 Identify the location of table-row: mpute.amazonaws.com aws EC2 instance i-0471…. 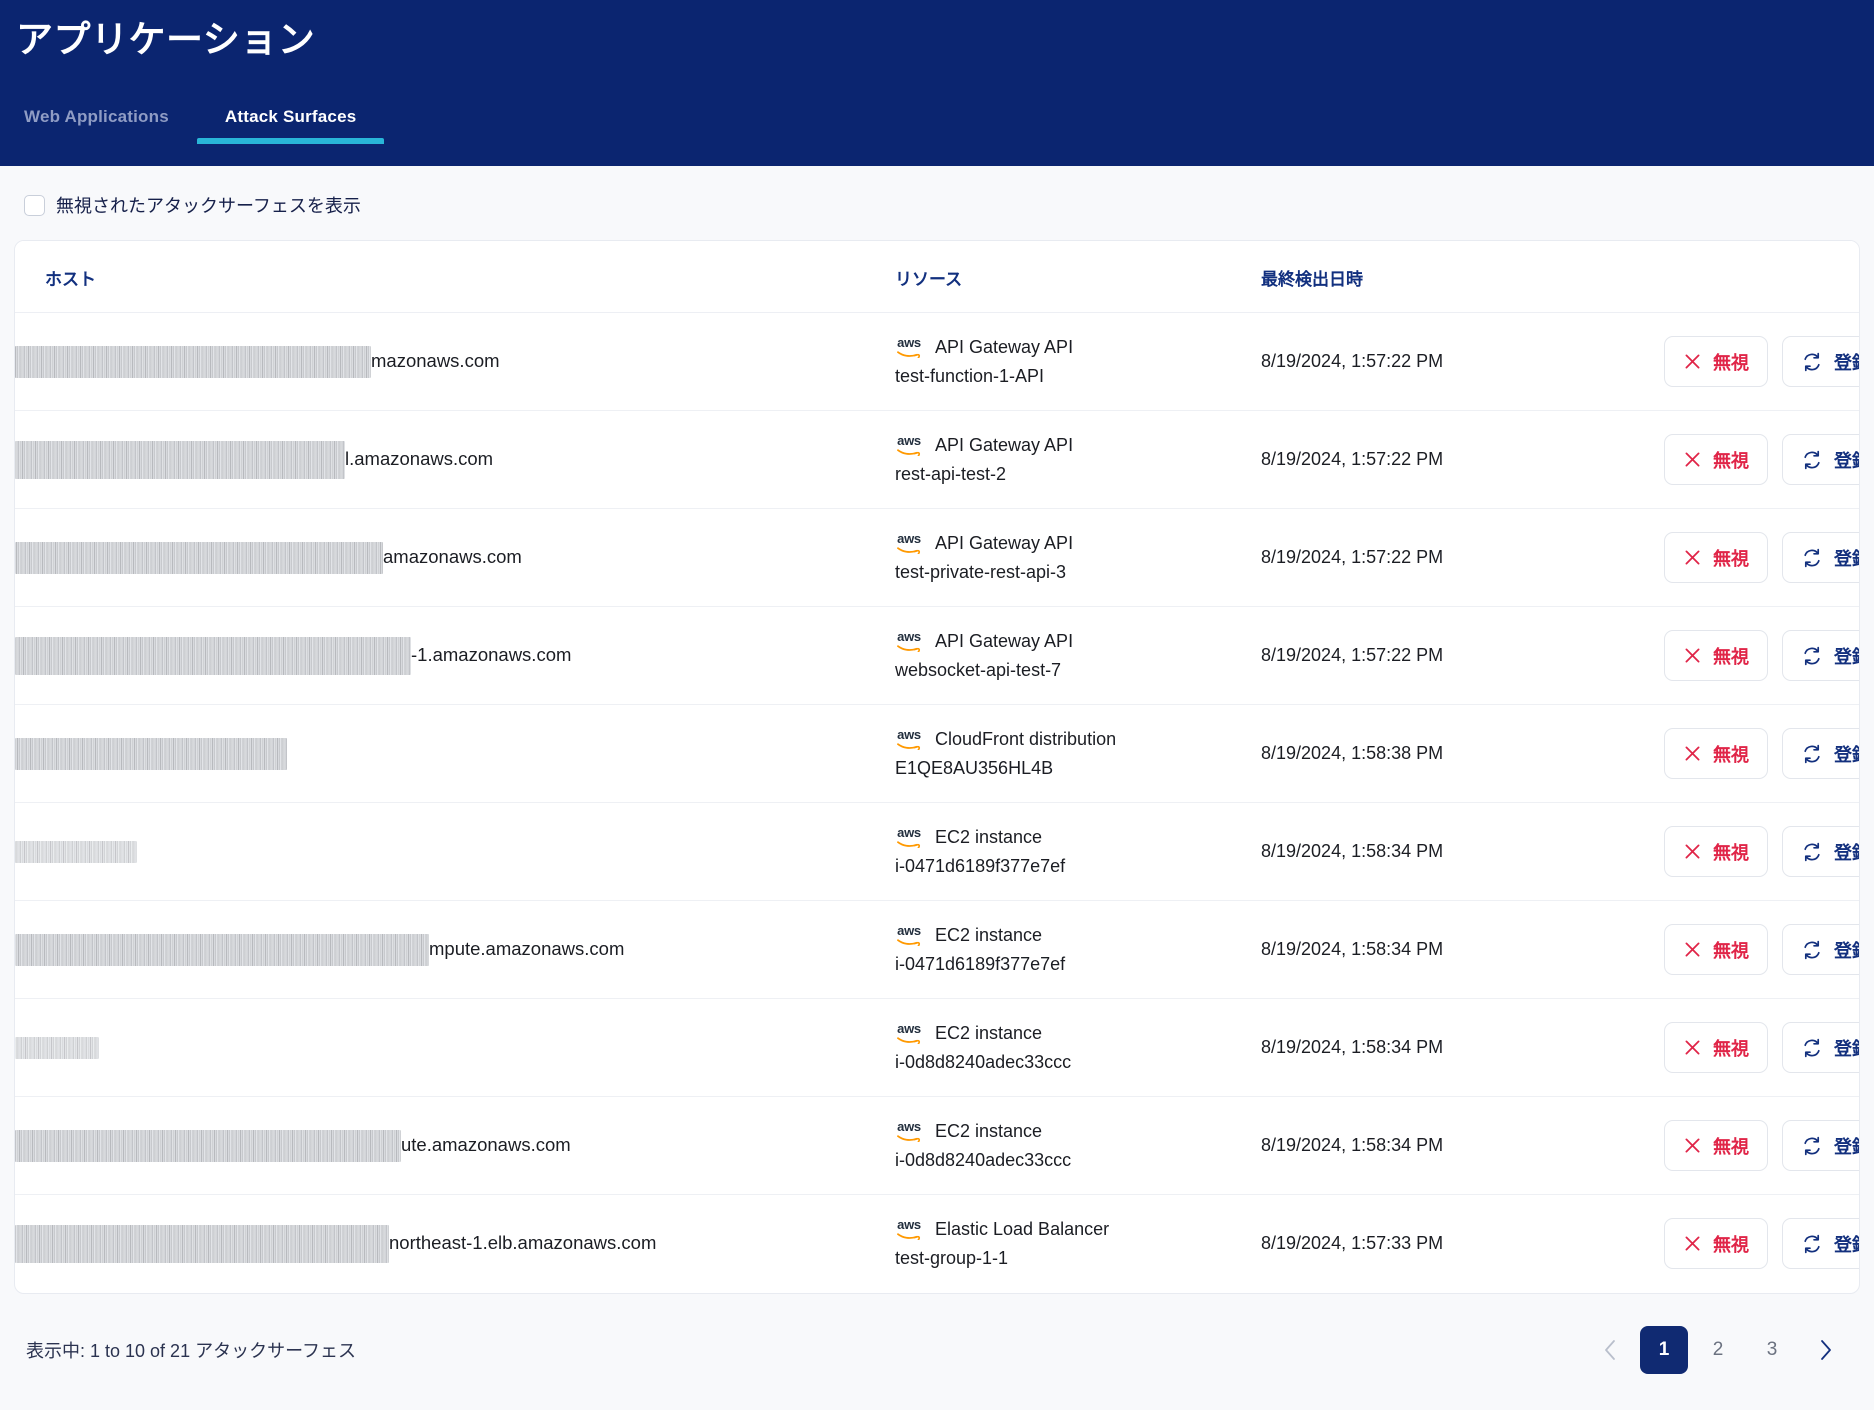
(937, 949).